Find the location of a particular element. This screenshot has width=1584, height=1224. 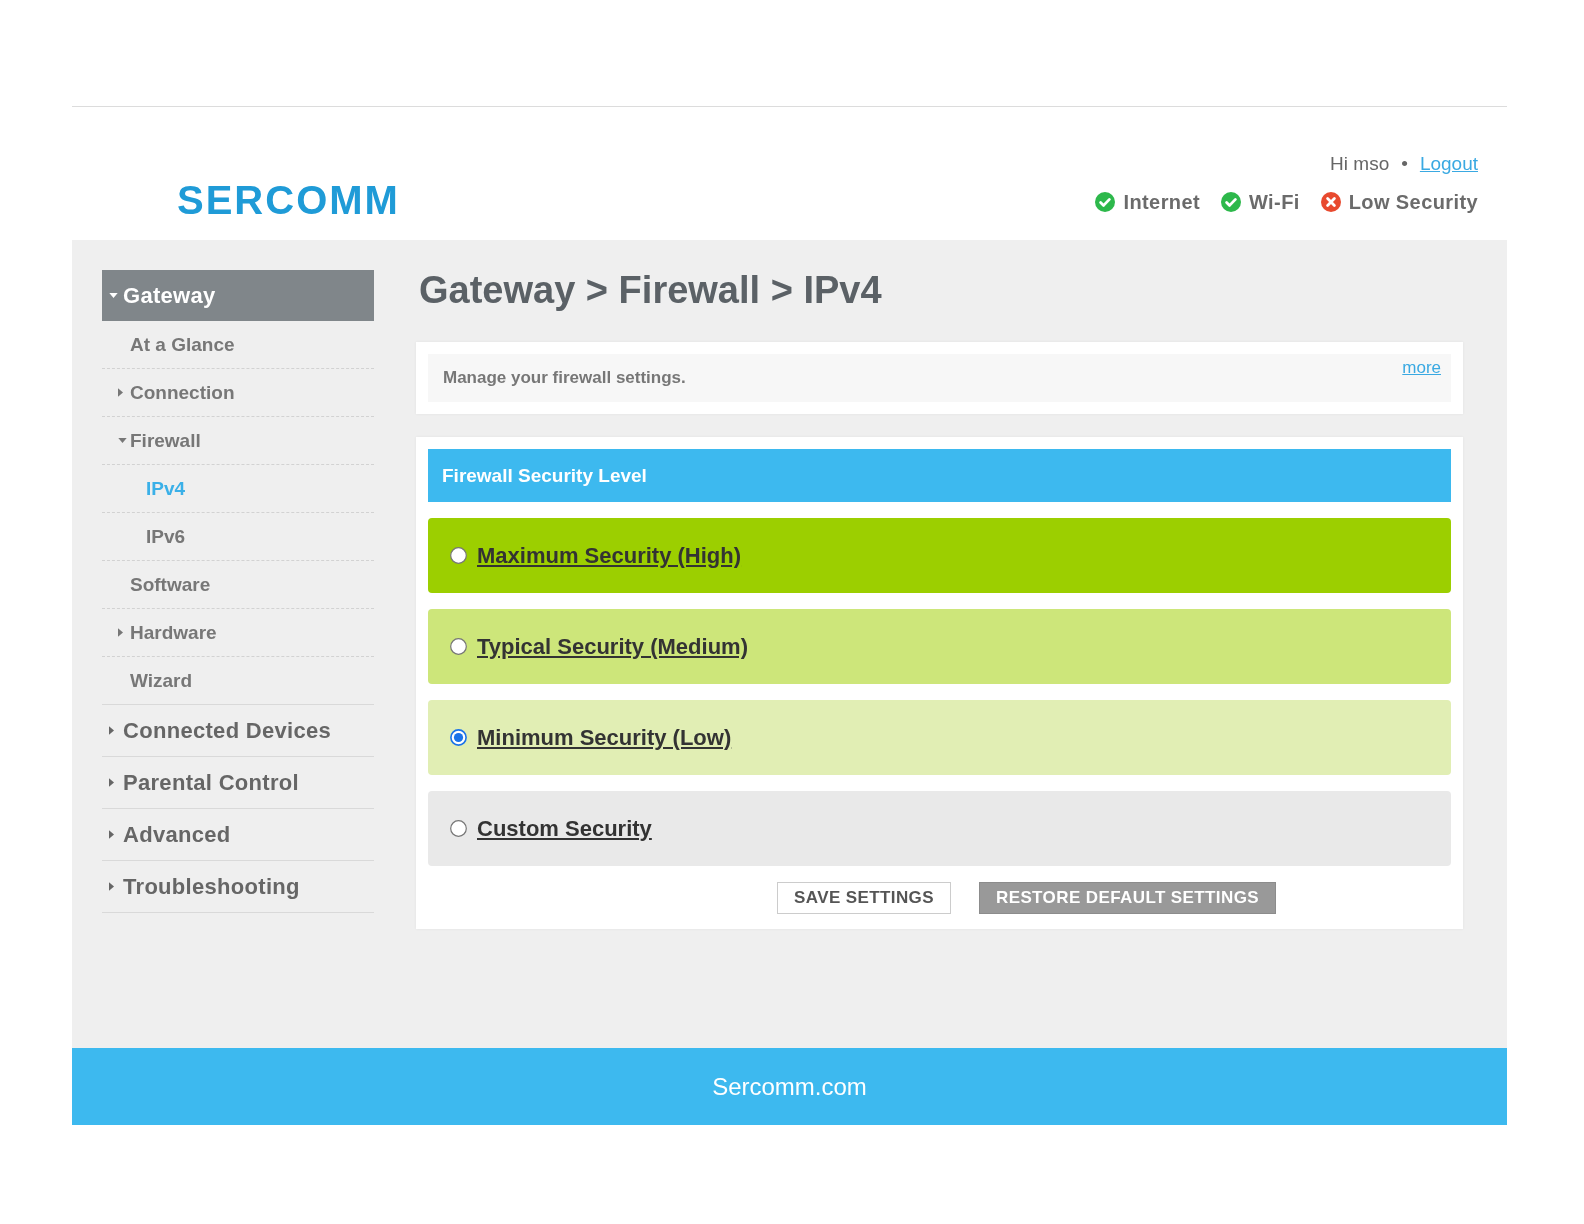

sidebar-item: Connection is located at coordinates (238, 393).